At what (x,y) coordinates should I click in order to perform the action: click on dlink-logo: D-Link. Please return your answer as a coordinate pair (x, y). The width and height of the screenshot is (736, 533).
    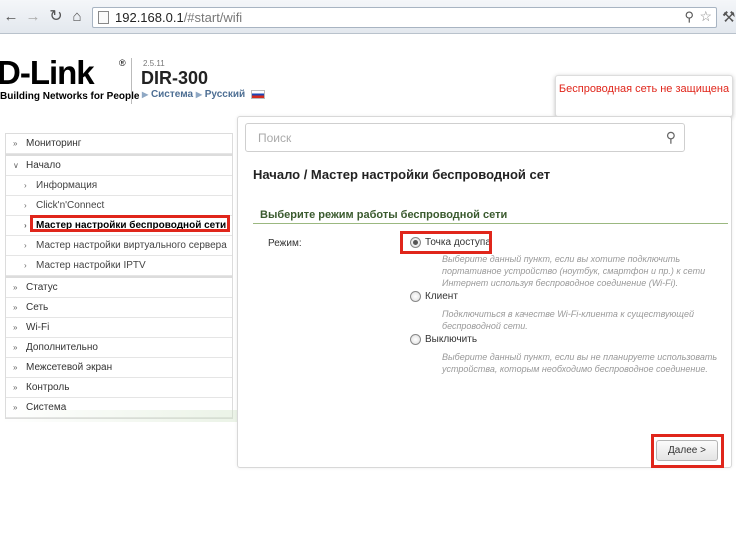
    Looking at the image, I should click on (47, 72).